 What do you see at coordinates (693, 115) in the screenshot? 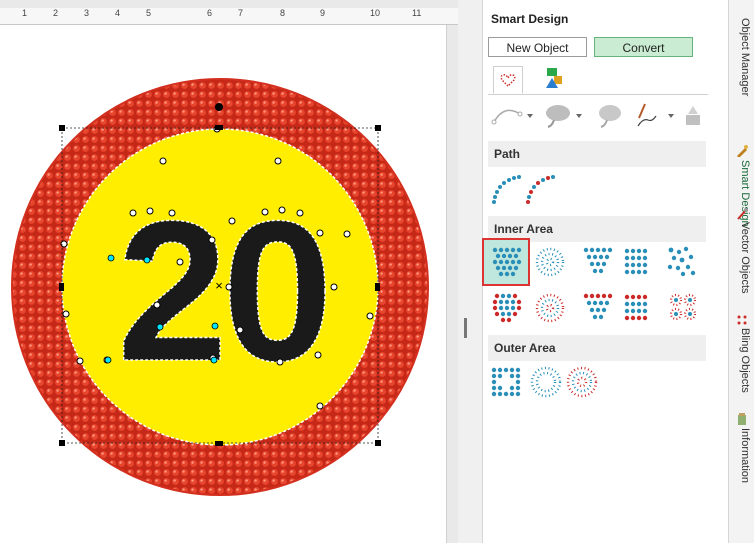
I see `shape-tool-icon` at bounding box center [693, 115].